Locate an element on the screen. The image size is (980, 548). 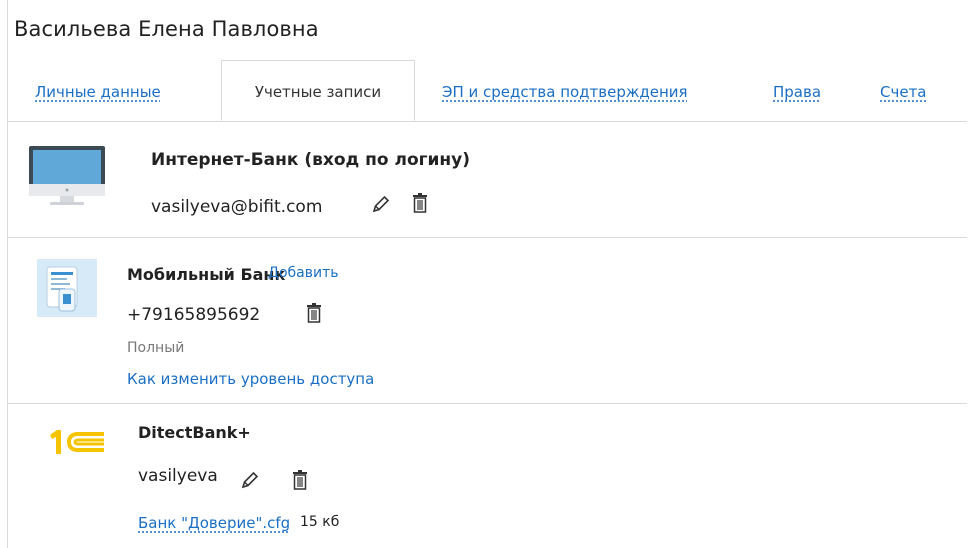
add-mobile-bank-link: Добавить is located at coordinates (303, 273).